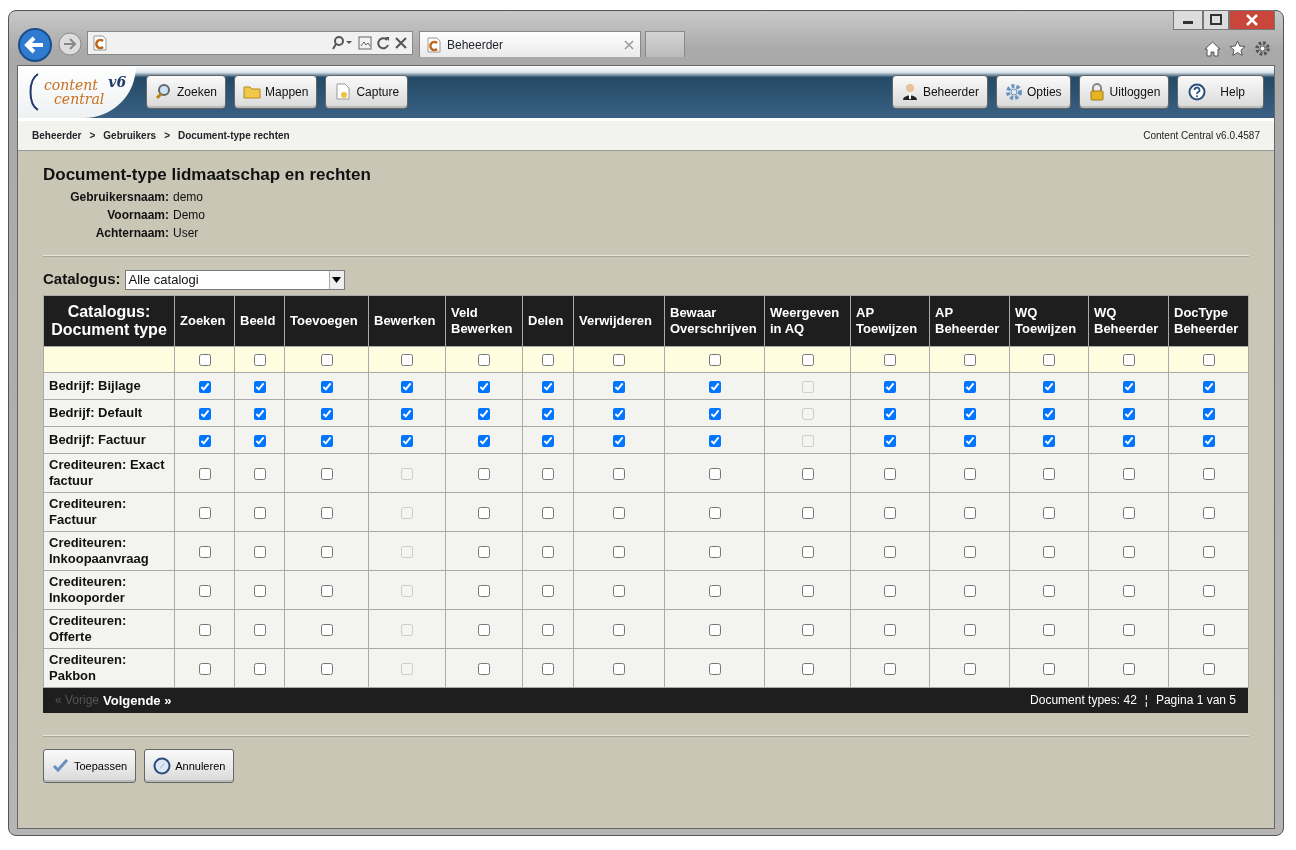 This screenshot has height=850, width=1296. I want to click on nav-button: Beheerder, so click(939, 92).